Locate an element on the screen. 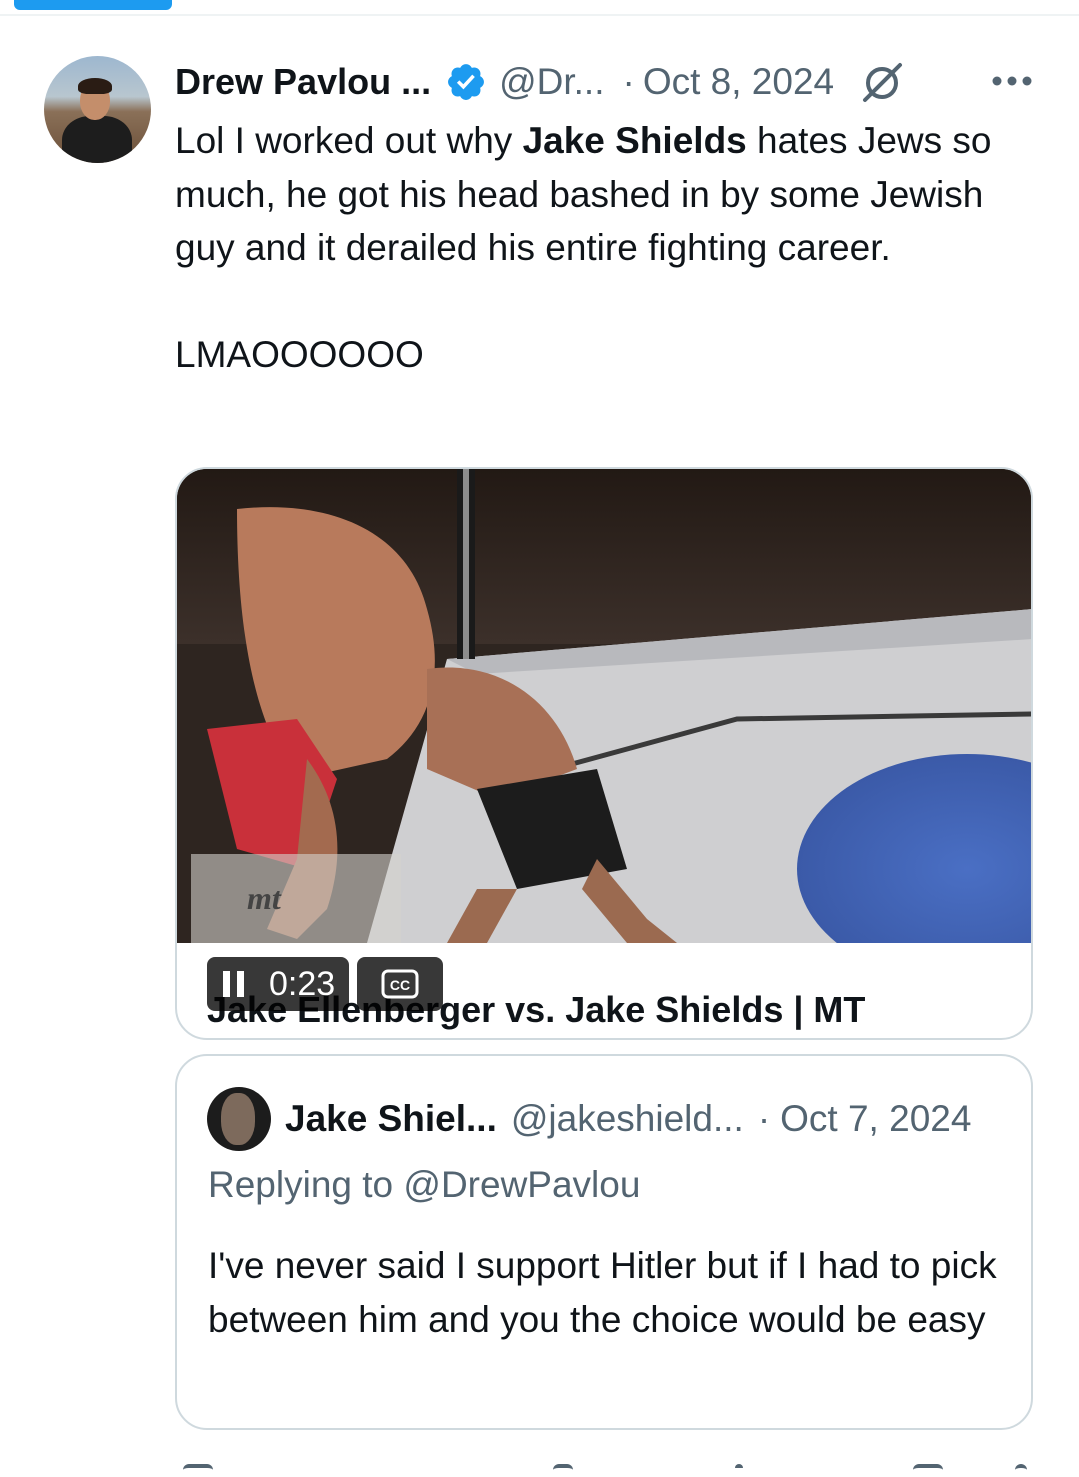 The image size is (1079, 1477). replying-to: Replying to @DrewPavlou is located at coordinates (424, 1184).